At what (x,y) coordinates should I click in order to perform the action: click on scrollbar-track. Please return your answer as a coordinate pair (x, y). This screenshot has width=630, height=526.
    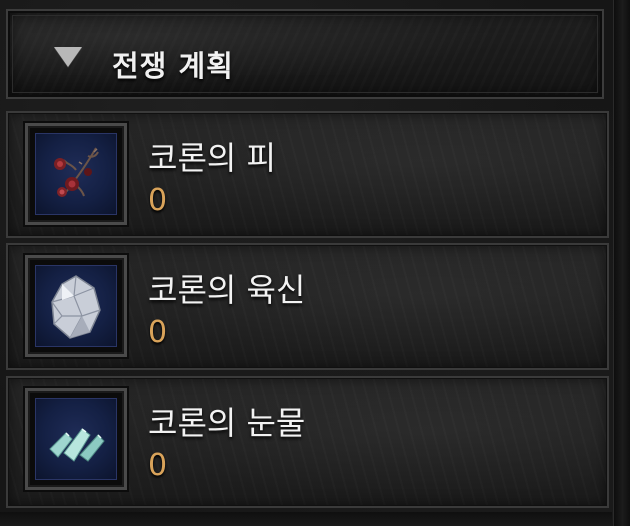
    Looking at the image, I should click on (621, 263).